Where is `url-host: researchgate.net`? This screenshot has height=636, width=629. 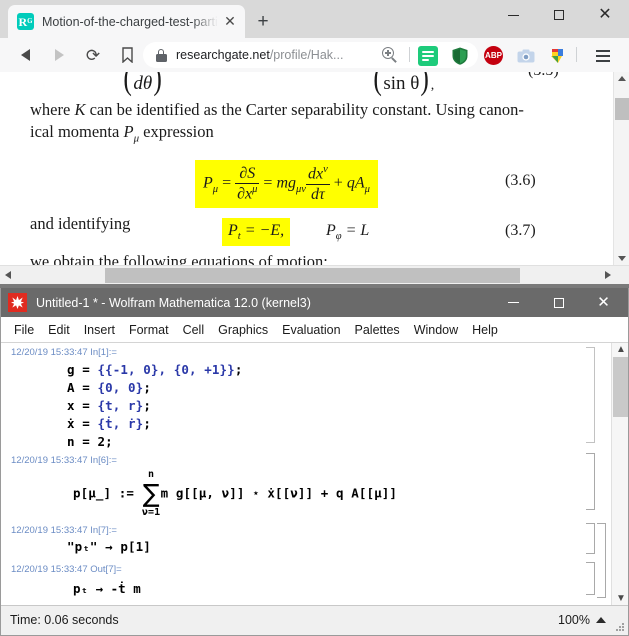 url-host: researchgate.net is located at coordinates (223, 55).